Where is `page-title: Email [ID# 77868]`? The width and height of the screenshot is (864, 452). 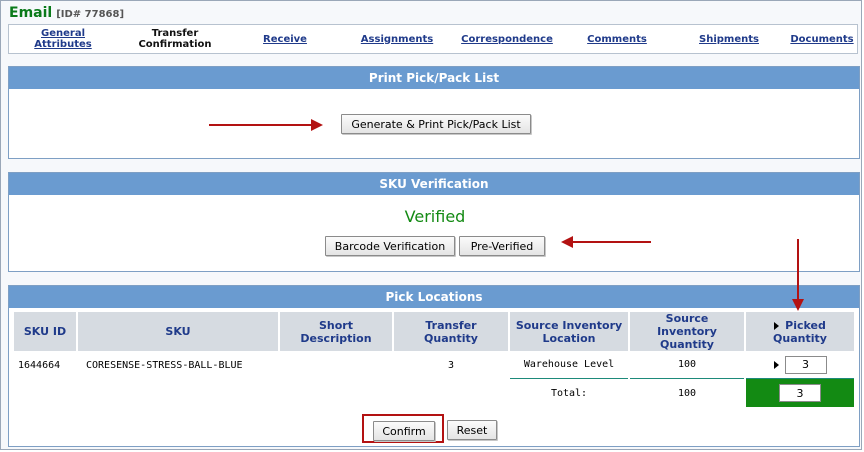 page-title: Email [ID# 77868] is located at coordinates (66, 14).